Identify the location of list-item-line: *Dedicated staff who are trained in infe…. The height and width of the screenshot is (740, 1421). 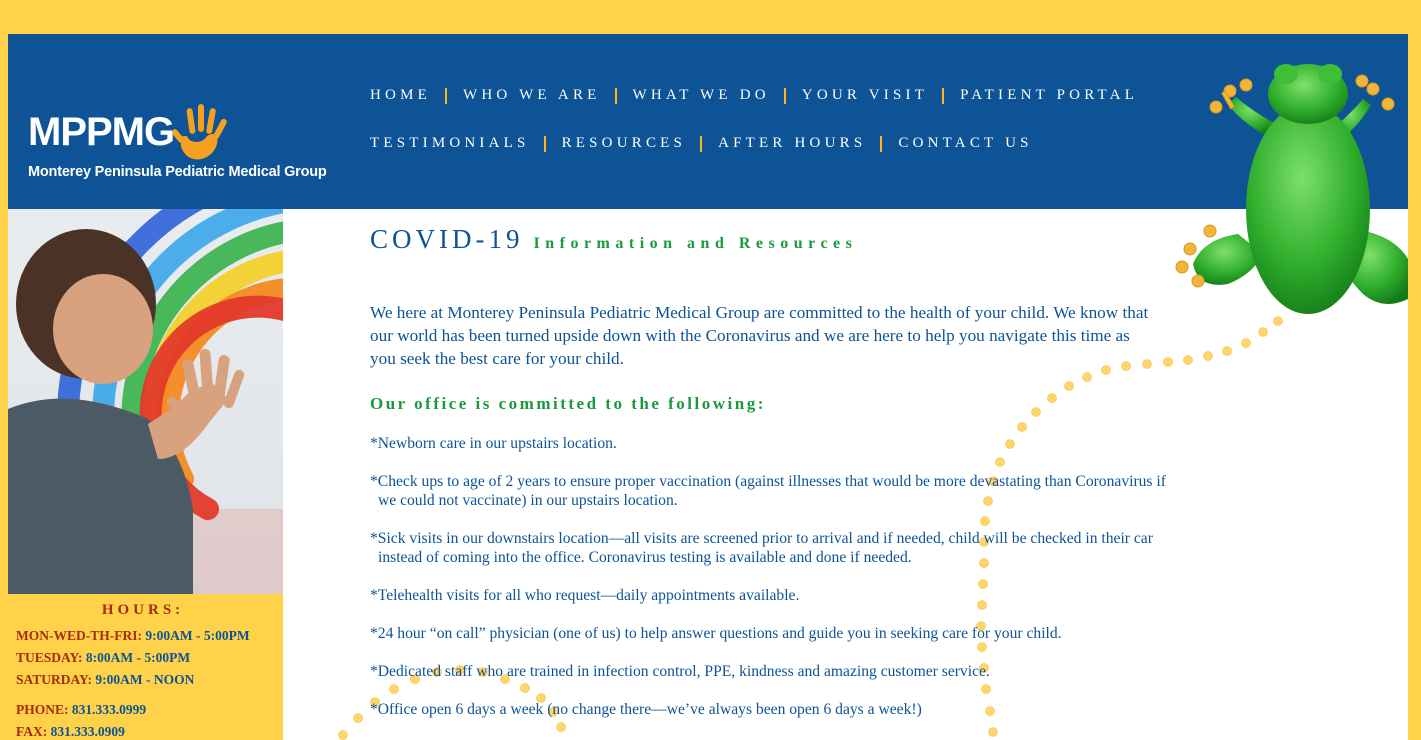
(680, 671).